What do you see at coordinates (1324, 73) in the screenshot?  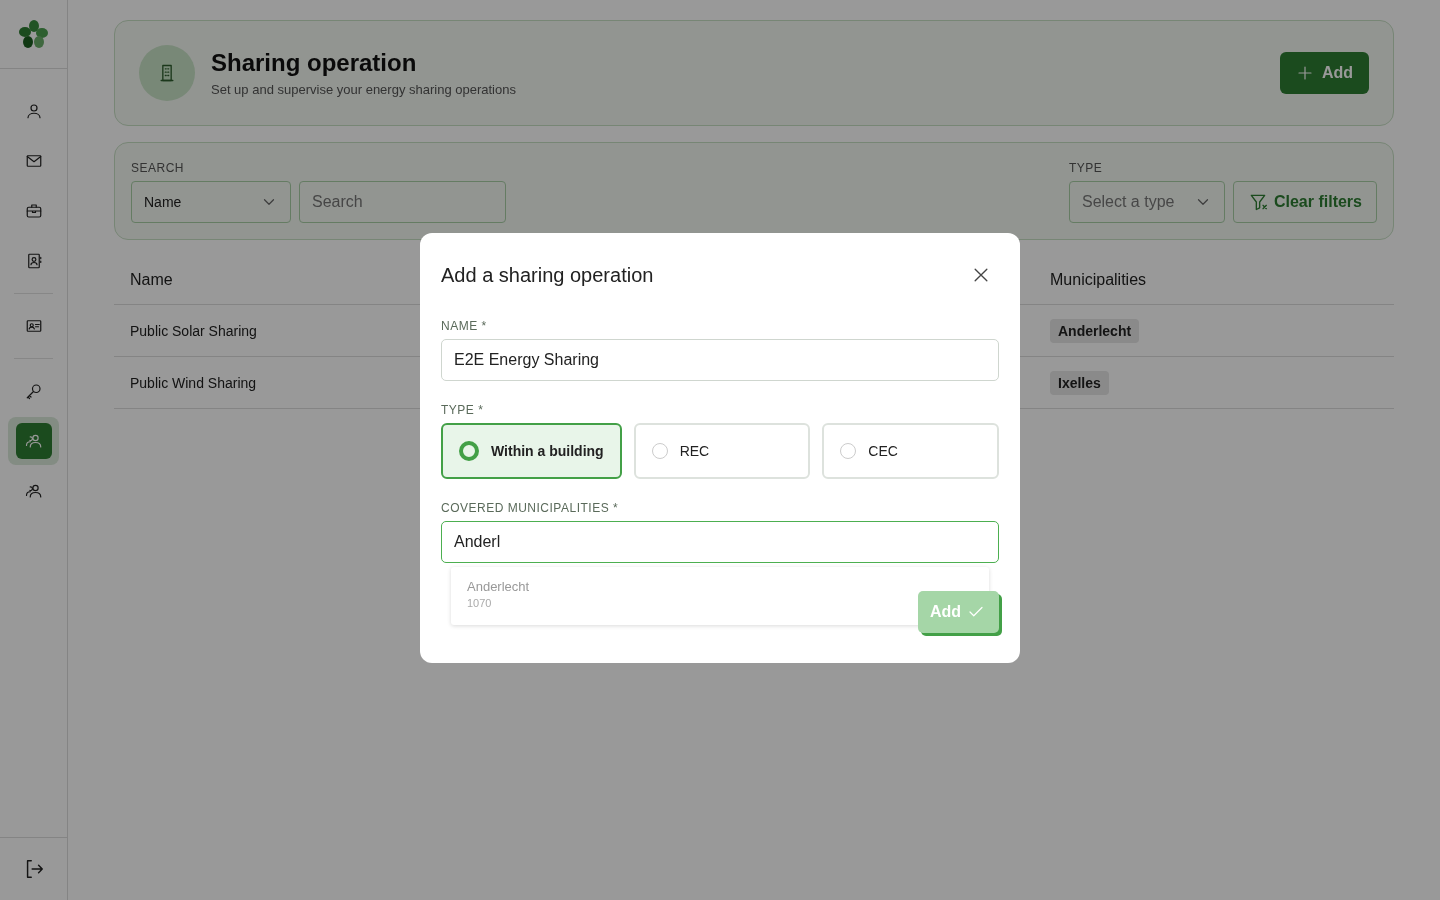 I see `add-button: Add` at bounding box center [1324, 73].